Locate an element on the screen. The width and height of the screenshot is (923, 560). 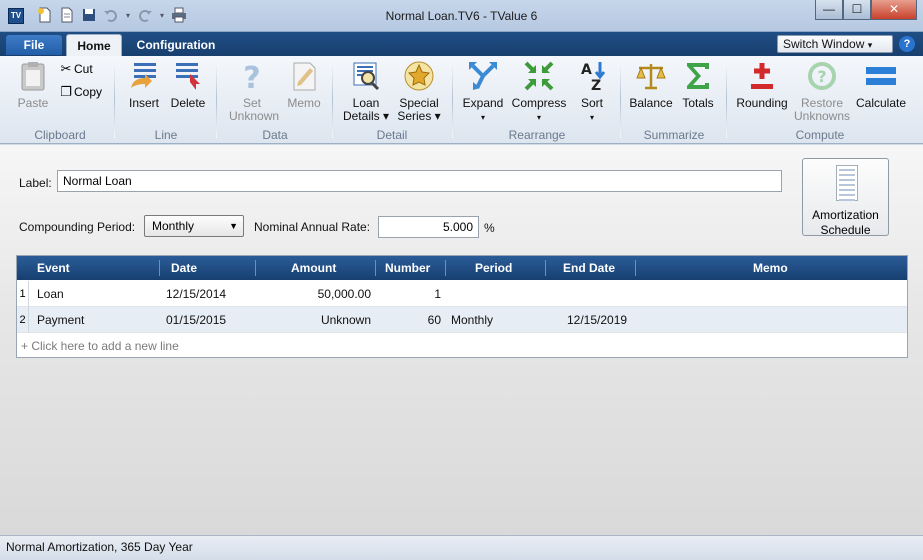
title-bar: TV ▾ ▾ Normal Loan.TV6 - TValue 6 — ☐ ✕ is located at coordinates (461, 16).